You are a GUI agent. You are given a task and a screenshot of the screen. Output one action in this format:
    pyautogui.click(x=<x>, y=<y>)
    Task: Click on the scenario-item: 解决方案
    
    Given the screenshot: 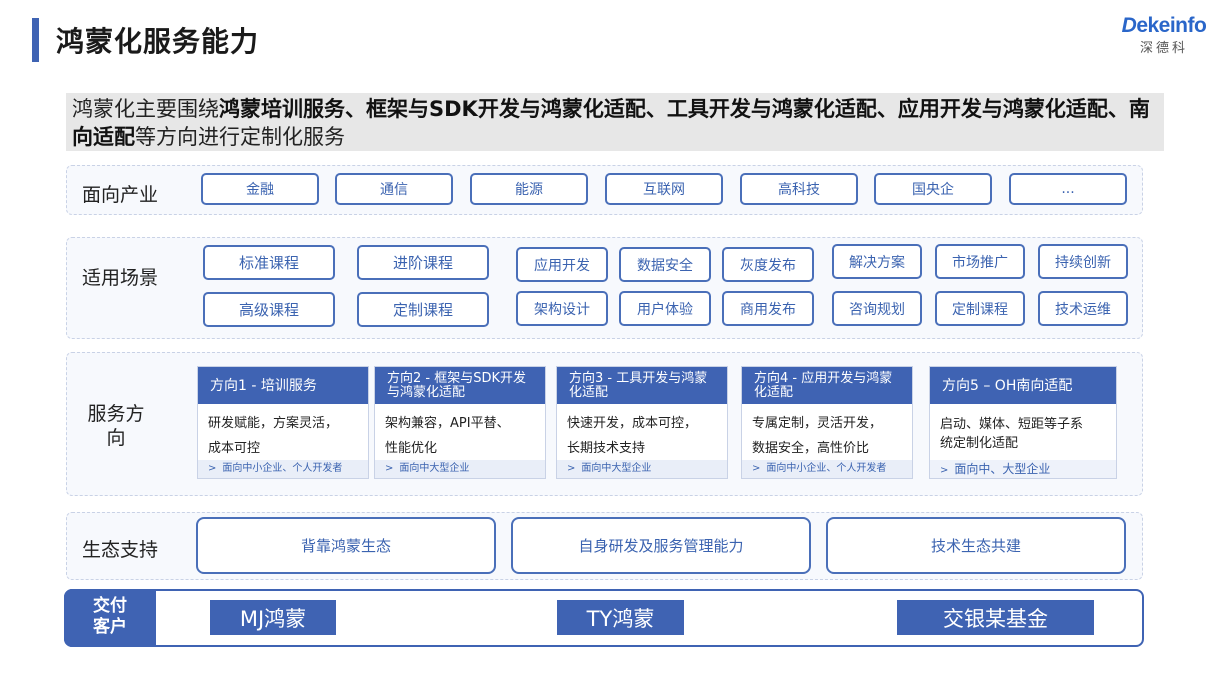 What is the action you would take?
    pyautogui.click(x=877, y=261)
    